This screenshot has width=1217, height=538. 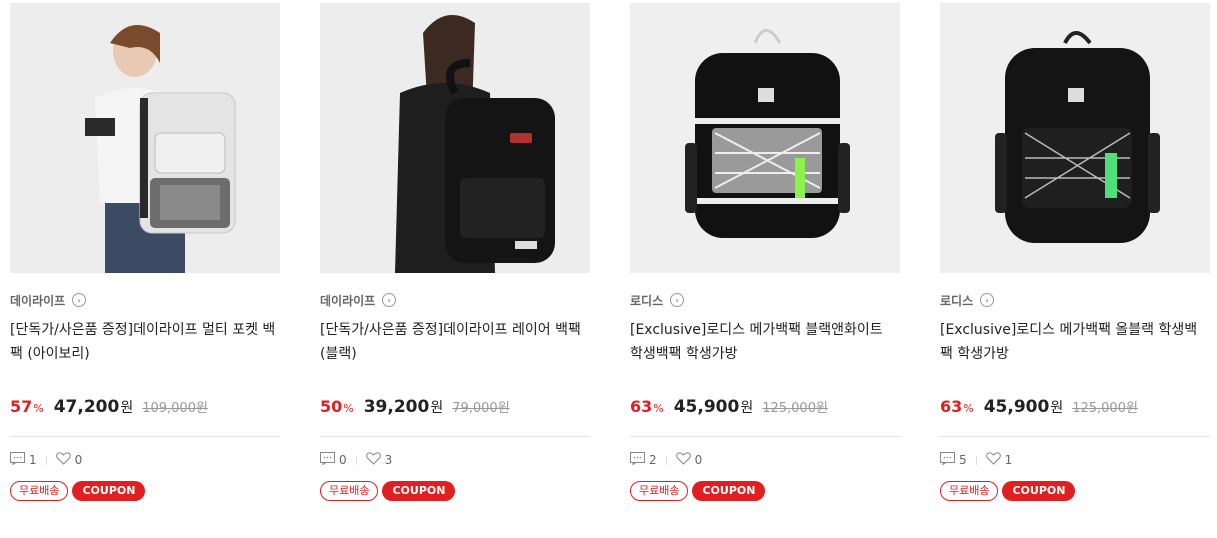 I want to click on discount-rate: 50%, so click(x=337, y=406).